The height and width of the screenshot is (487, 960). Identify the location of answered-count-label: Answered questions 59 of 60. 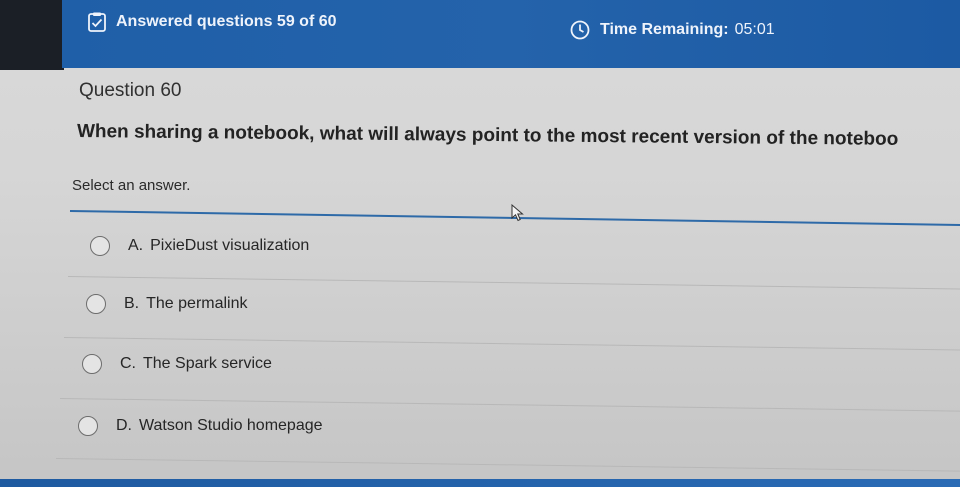
(226, 21).